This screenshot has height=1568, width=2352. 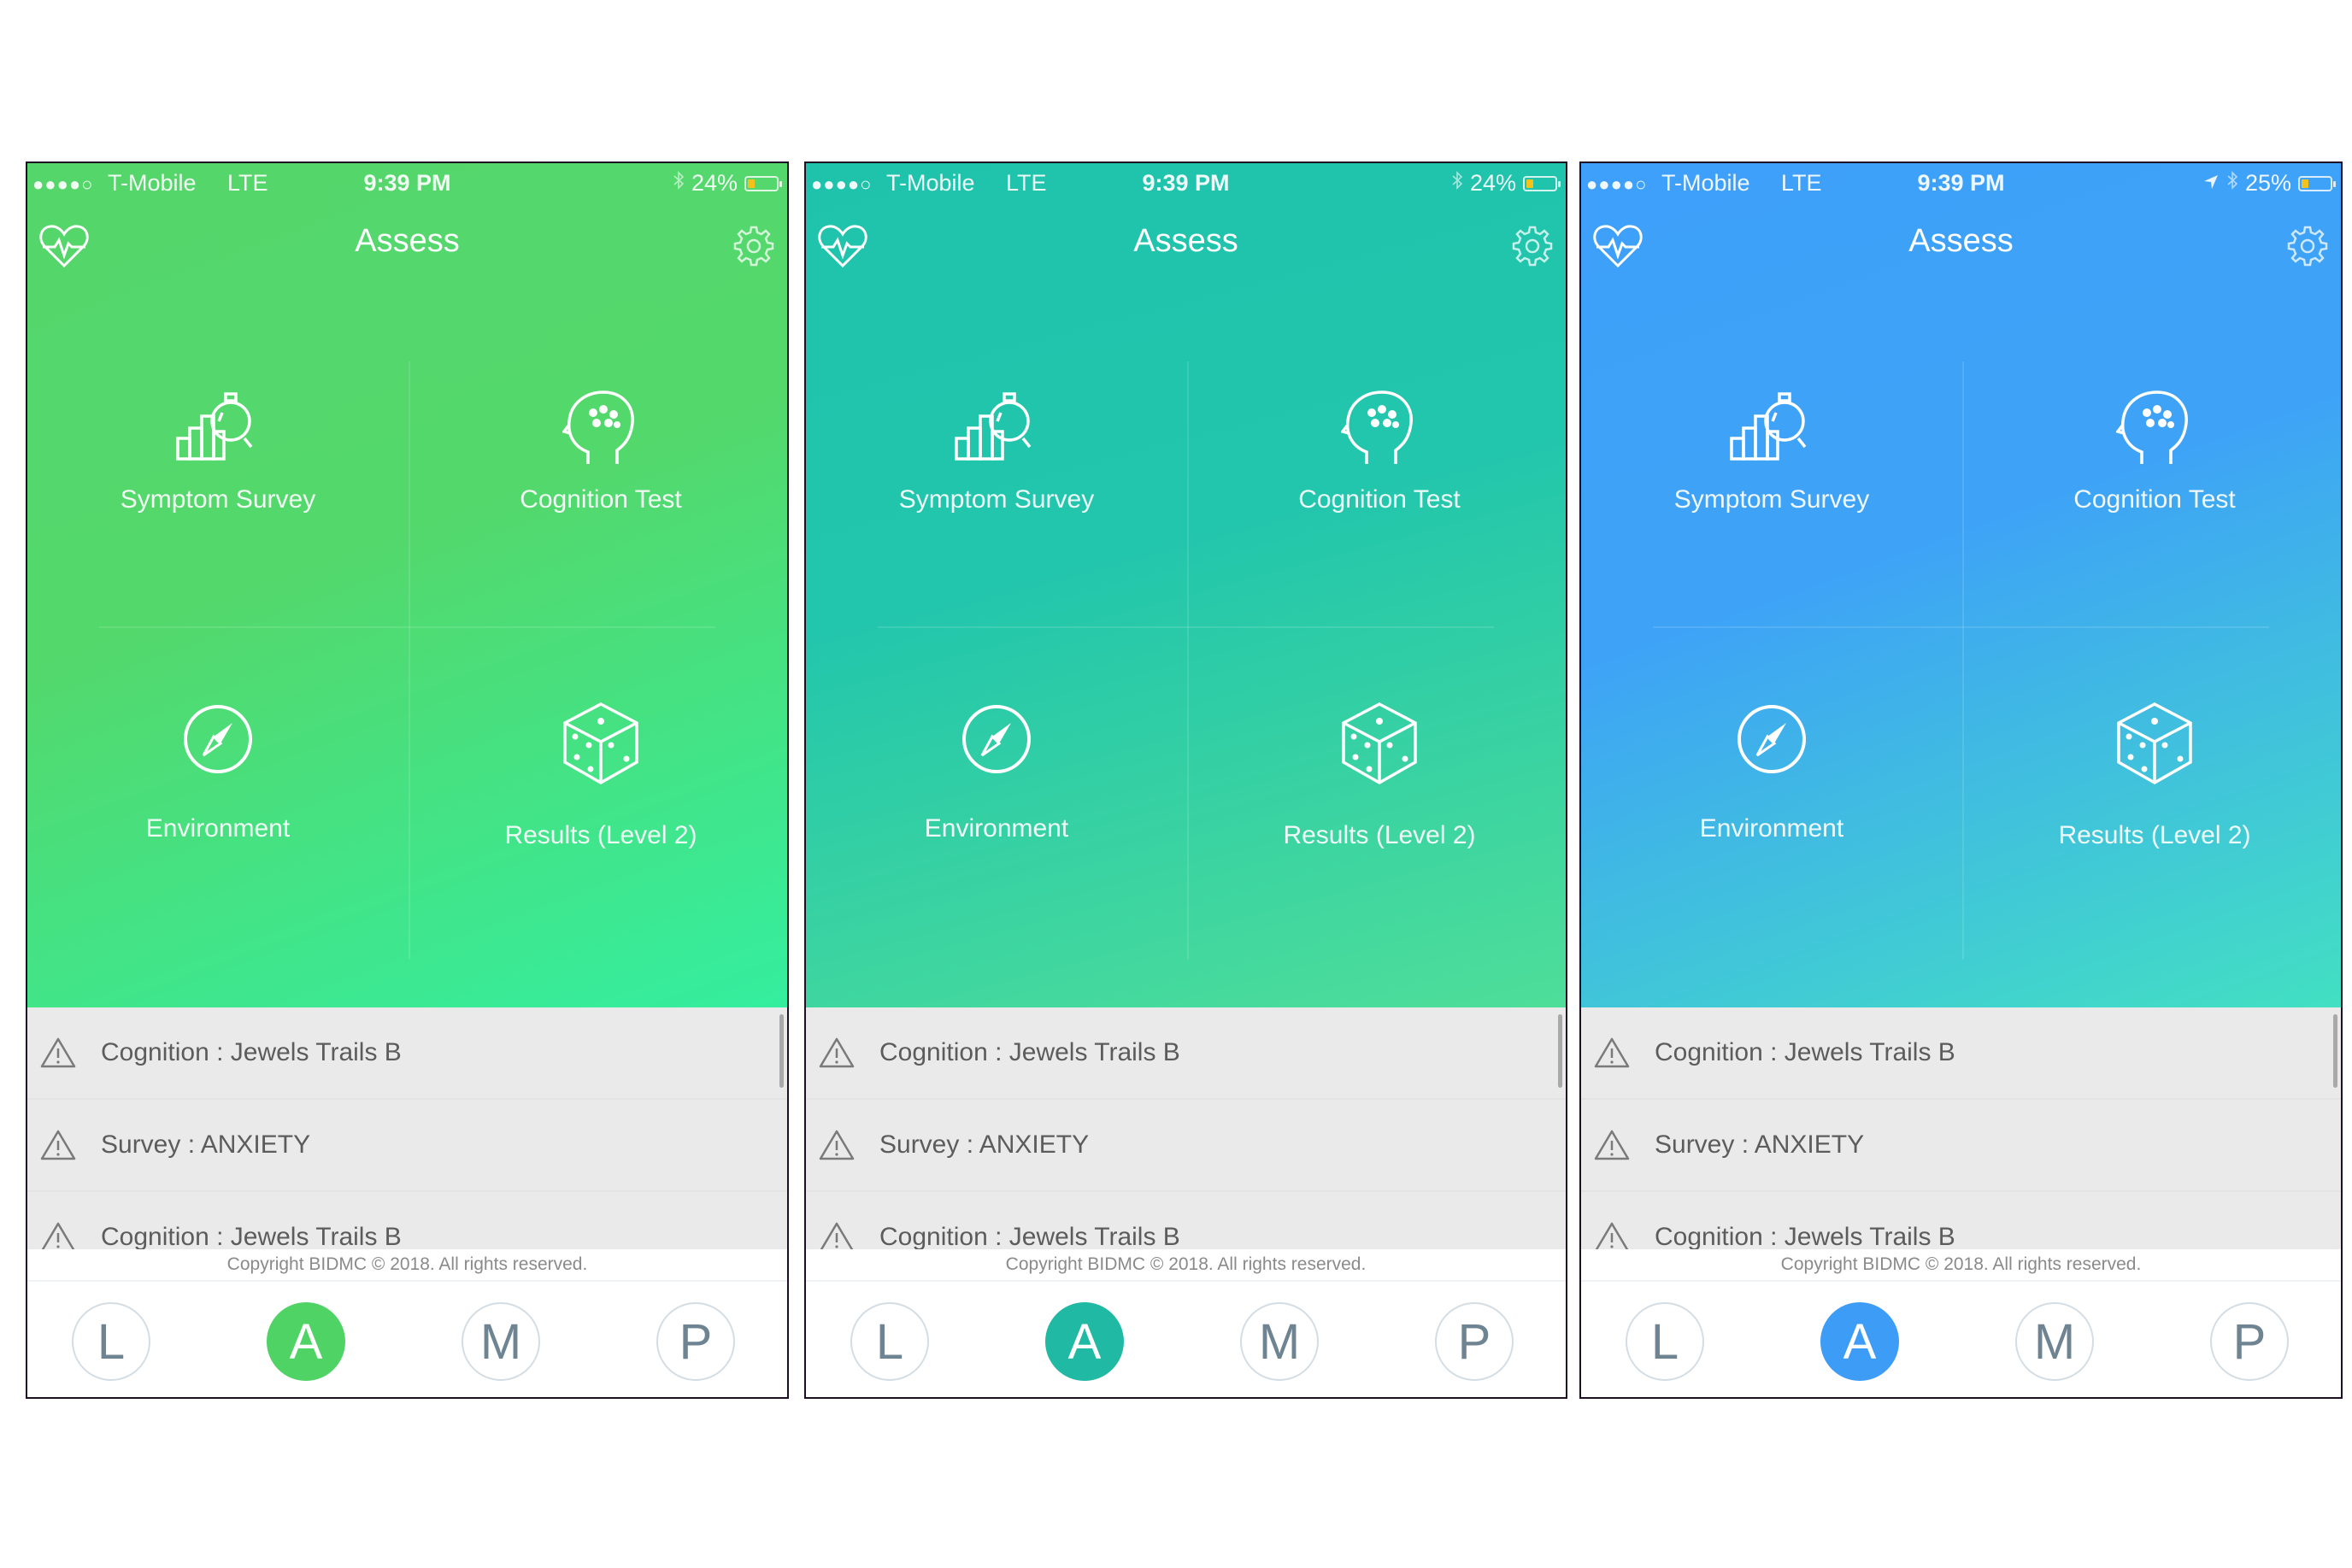 I want to click on bluetooth-icon, so click(x=679, y=183).